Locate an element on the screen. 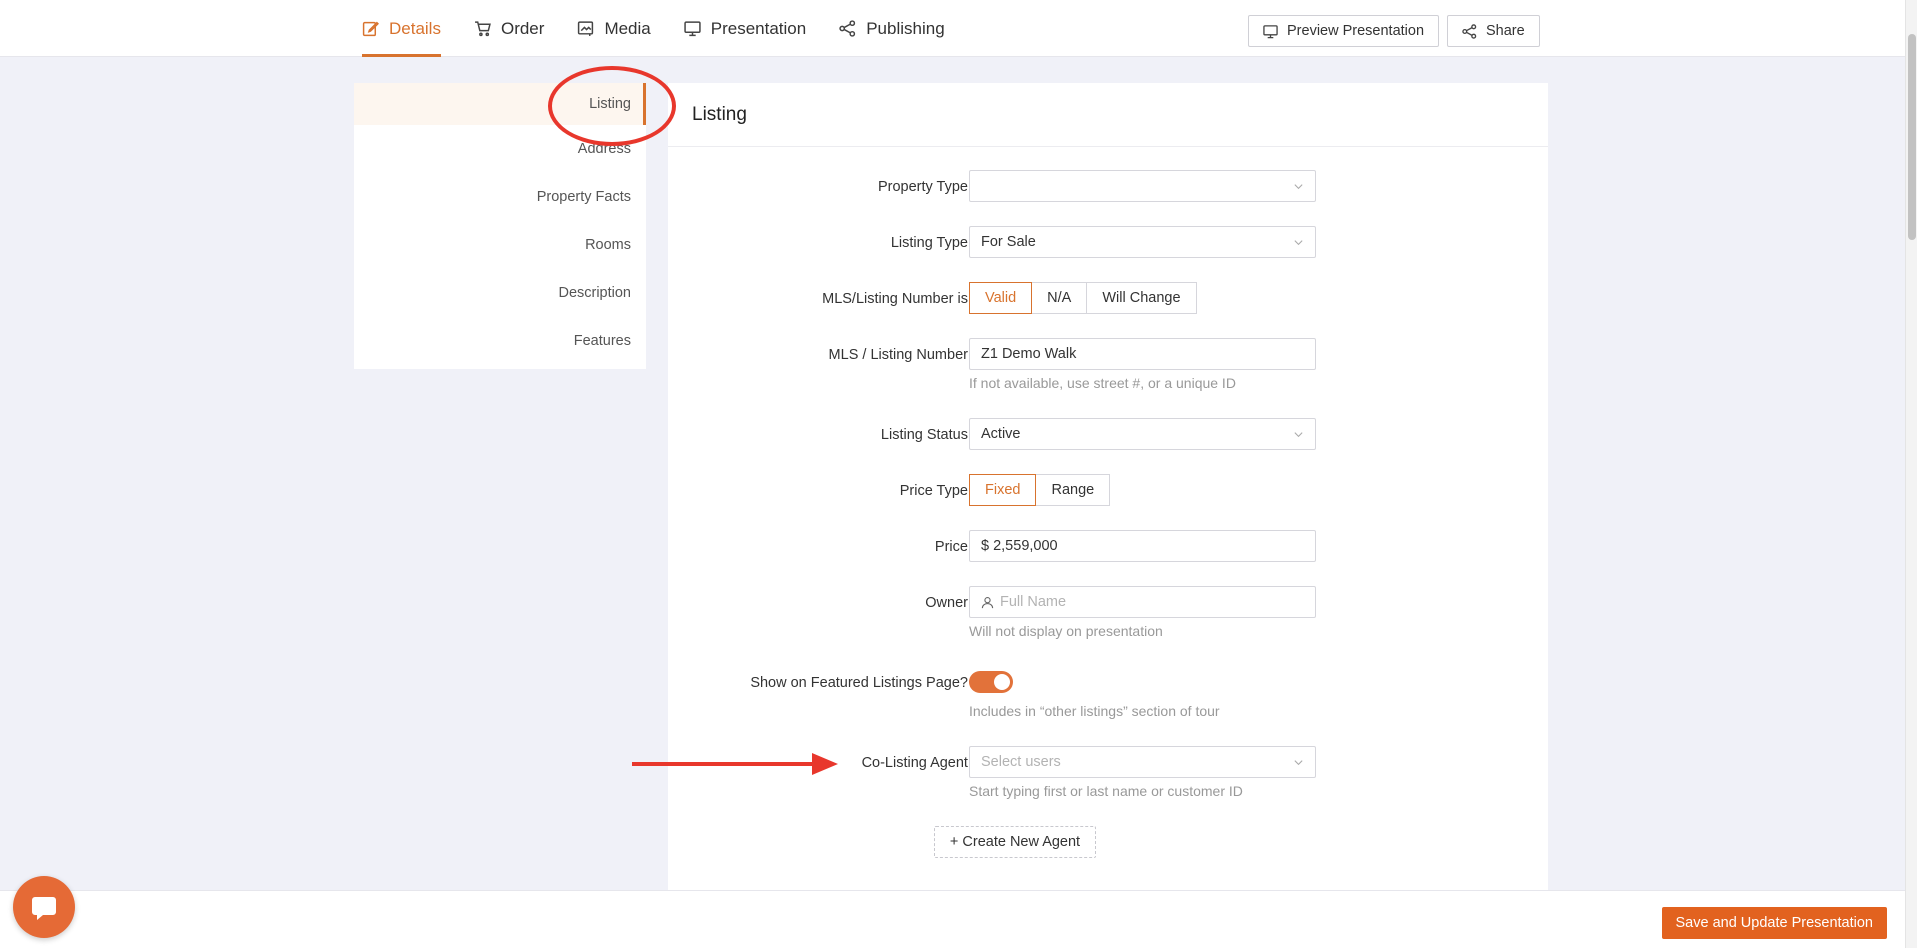  co-agent-label: Co-Listing Agent is located at coordinates (918, 763).